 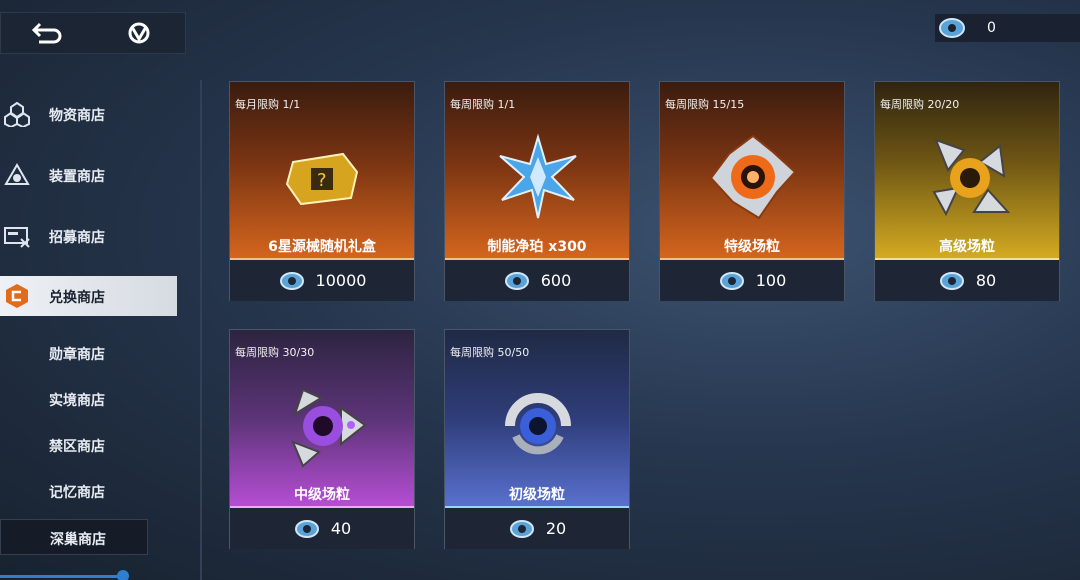 What do you see at coordinates (341, 280) in the screenshot?
I see `item-price: 10000` at bounding box center [341, 280].